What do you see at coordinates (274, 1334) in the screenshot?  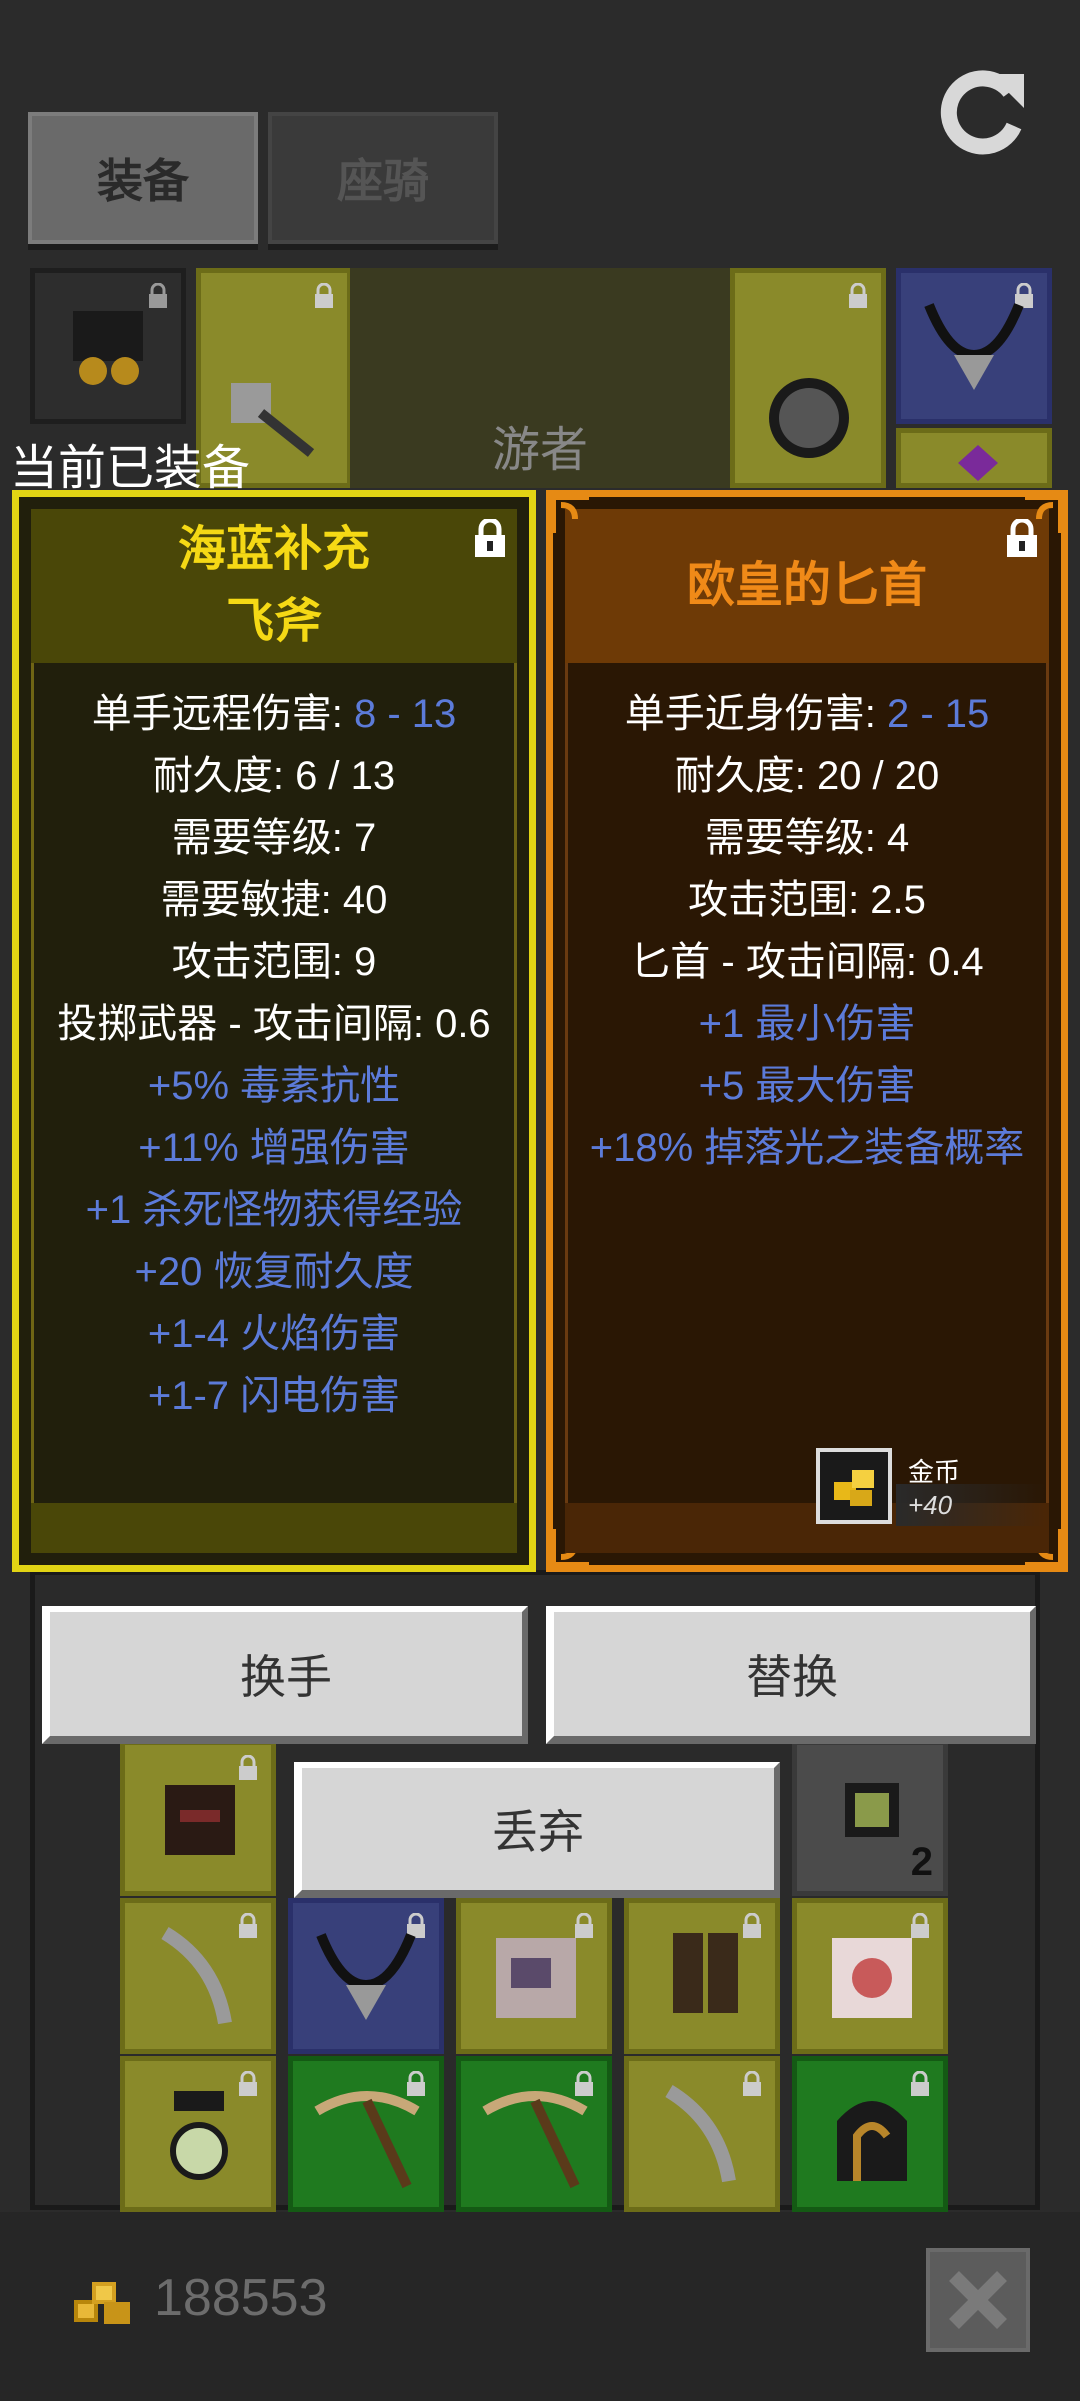 I see `bonus-stat: +1-4 火焰伤害` at bounding box center [274, 1334].